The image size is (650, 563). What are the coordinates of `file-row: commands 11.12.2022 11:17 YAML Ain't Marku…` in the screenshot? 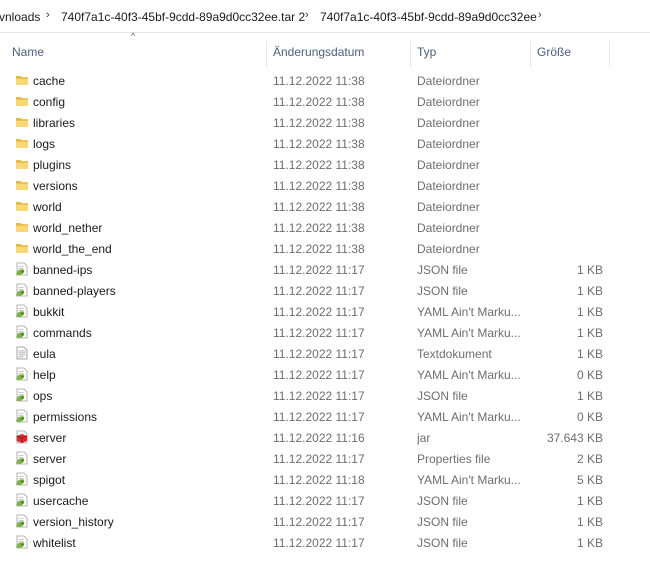 It's located at (325, 332).